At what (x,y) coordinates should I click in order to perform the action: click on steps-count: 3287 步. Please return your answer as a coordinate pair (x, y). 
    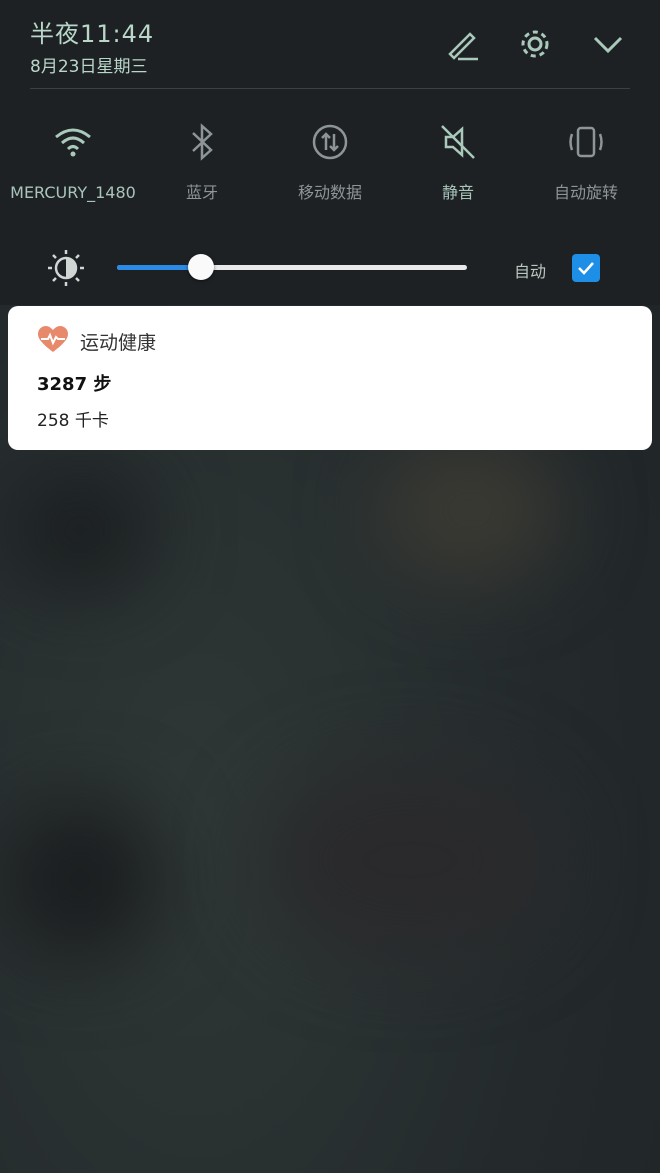
    Looking at the image, I should click on (74, 384).